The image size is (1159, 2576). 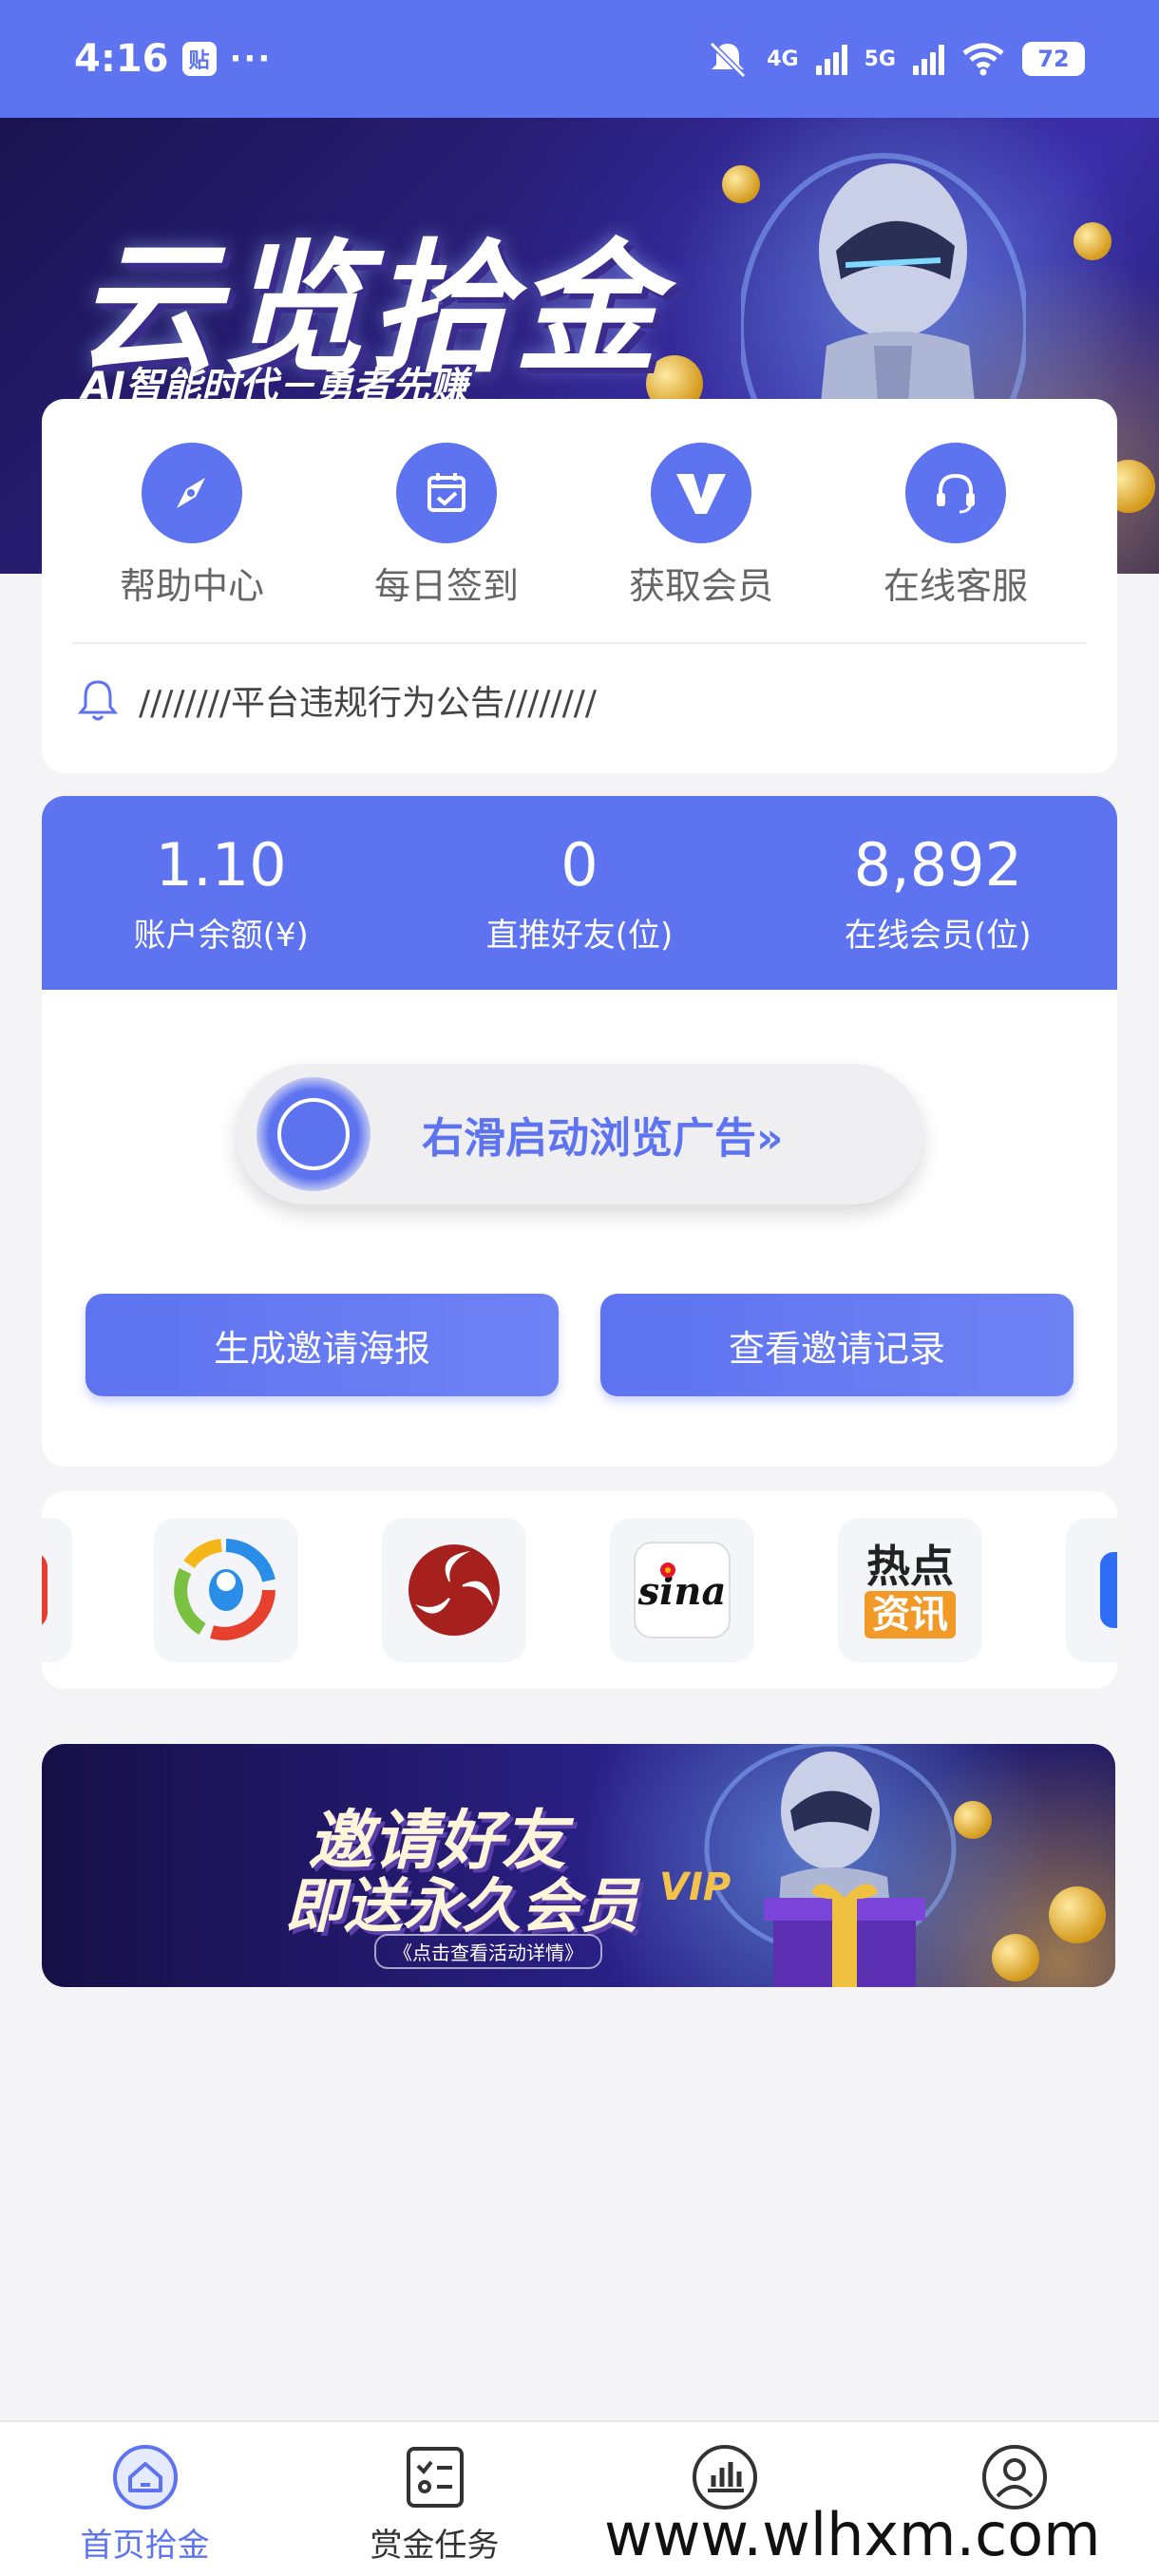 I want to click on tencent-news-icon, so click(x=225, y=1589).